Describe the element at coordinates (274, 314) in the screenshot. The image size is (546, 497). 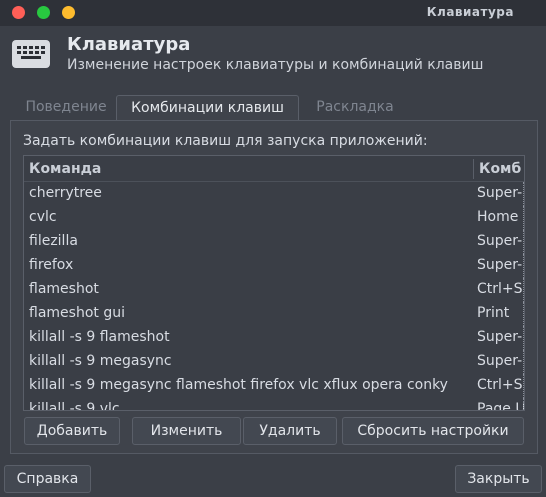
I see `list-item: flameshot gui Print` at that location.